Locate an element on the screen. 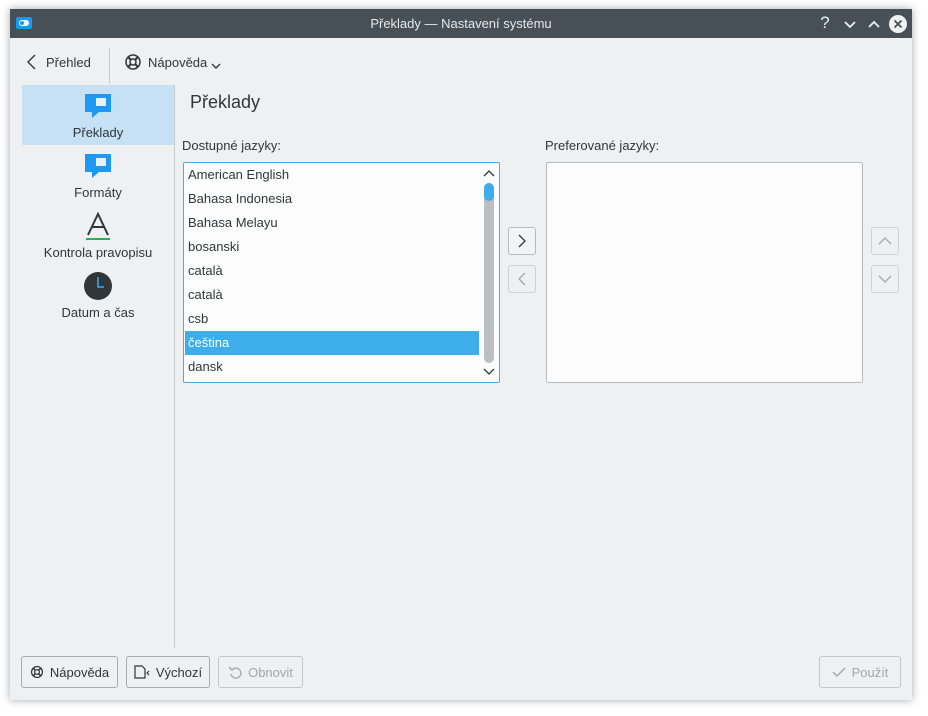 Image resolution: width=928 pixels, height=716 pixels. move-down-button is located at coordinates (885, 279).